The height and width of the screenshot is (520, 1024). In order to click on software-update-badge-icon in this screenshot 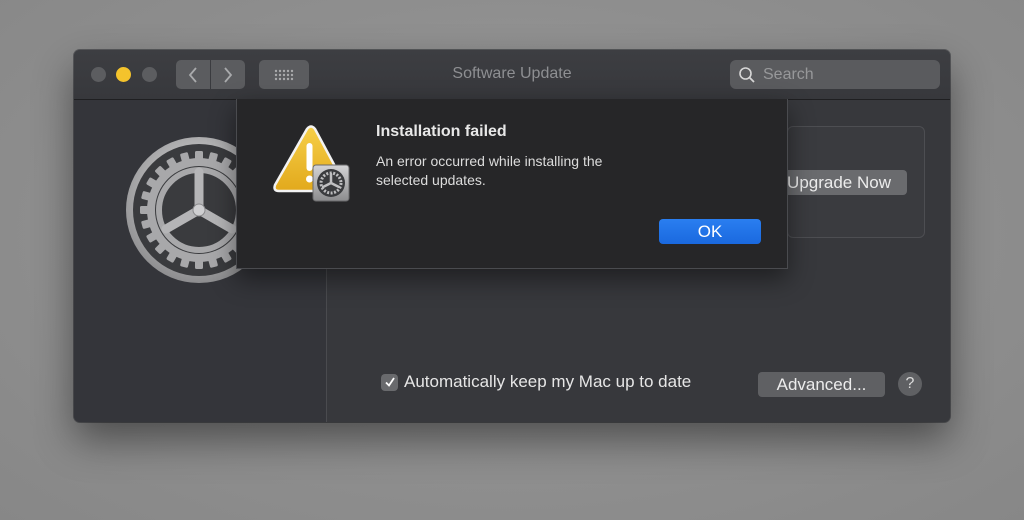, I will do `click(331, 183)`.